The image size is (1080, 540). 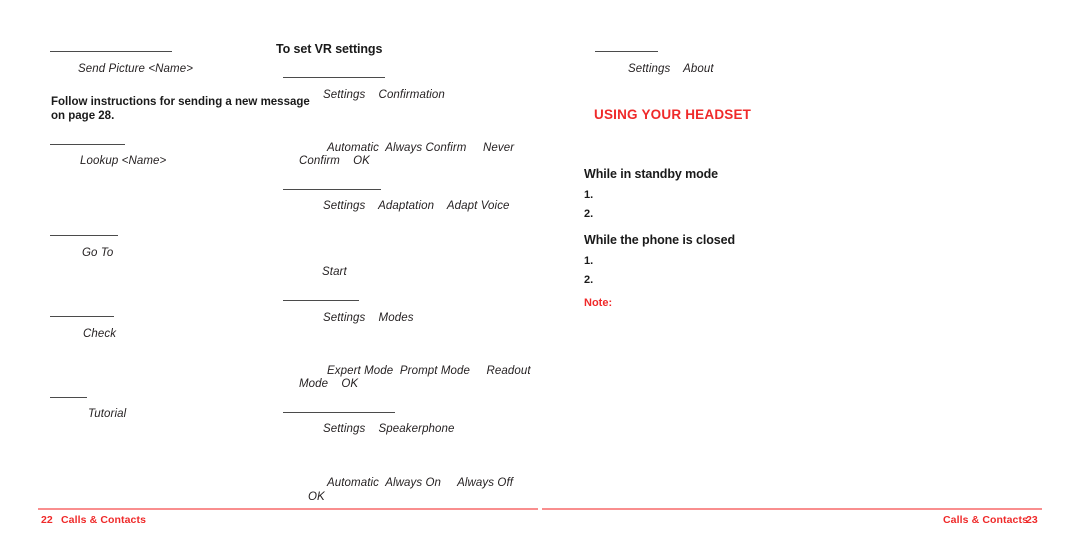 What do you see at coordinates (82, 316) in the screenshot?
I see `entry-rule-check` at bounding box center [82, 316].